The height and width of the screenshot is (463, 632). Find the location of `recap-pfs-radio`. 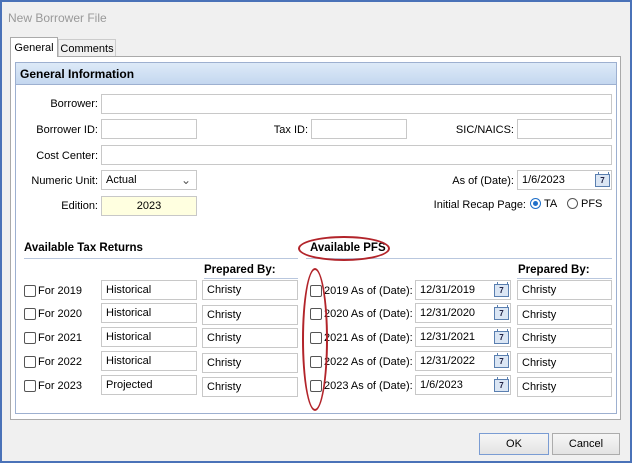

recap-pfs-radio is located at coordinates (572, 203).